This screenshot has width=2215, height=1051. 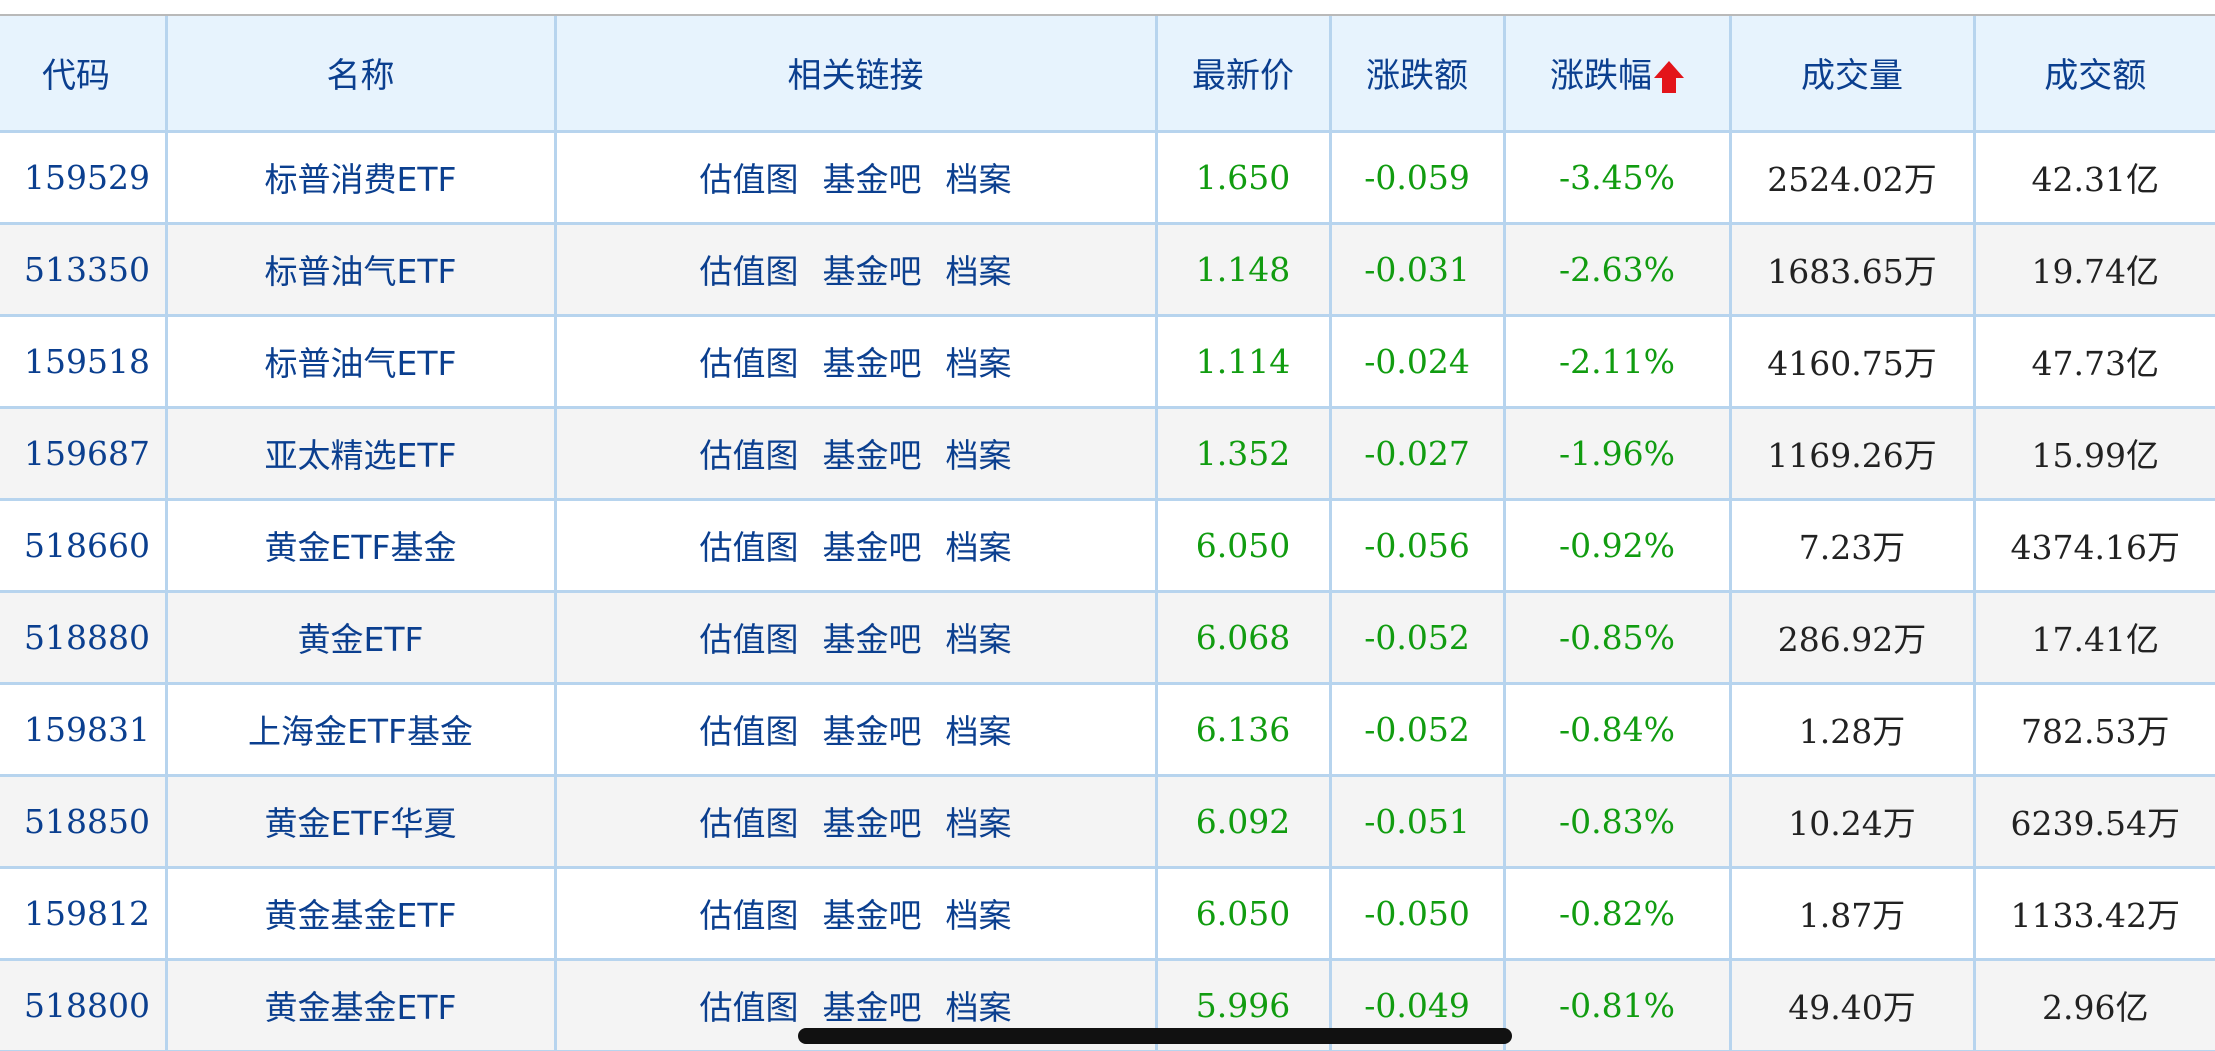 What do you see at coordinates (2094, 178) in the screenshot?
I see `trade-amount: 42.31亿` at bounding box center [2094, 178].